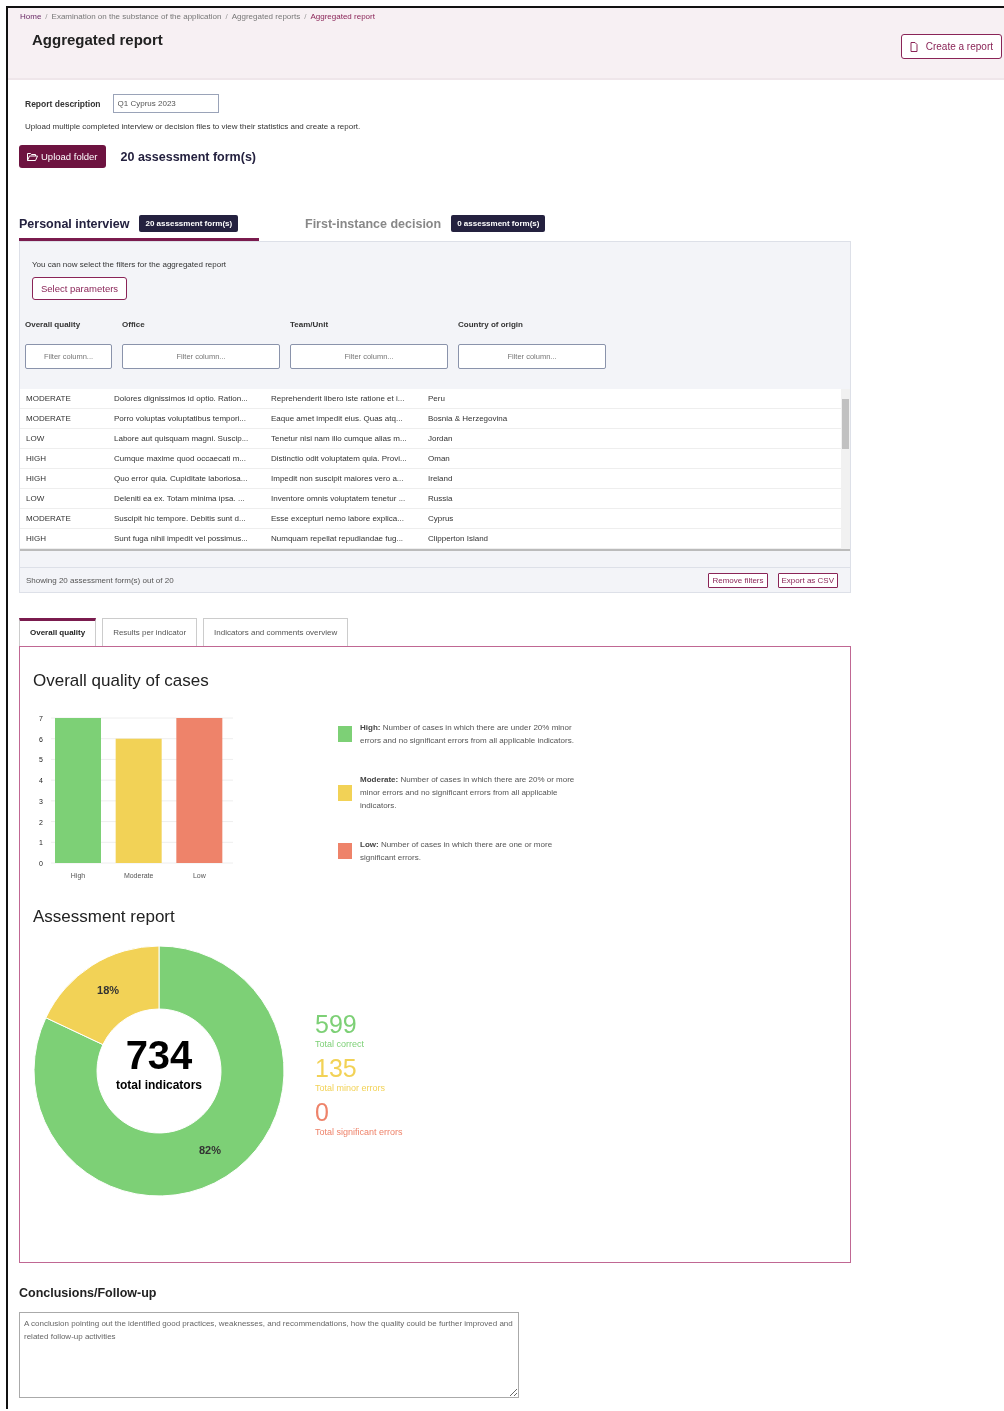 This screenshot has height=1411, width=1004. Describe the element at coordinates (457, 851) in the screenshot. I see `legend-text: Low: Number of cases in which there are one or more significant errors.` at that location.